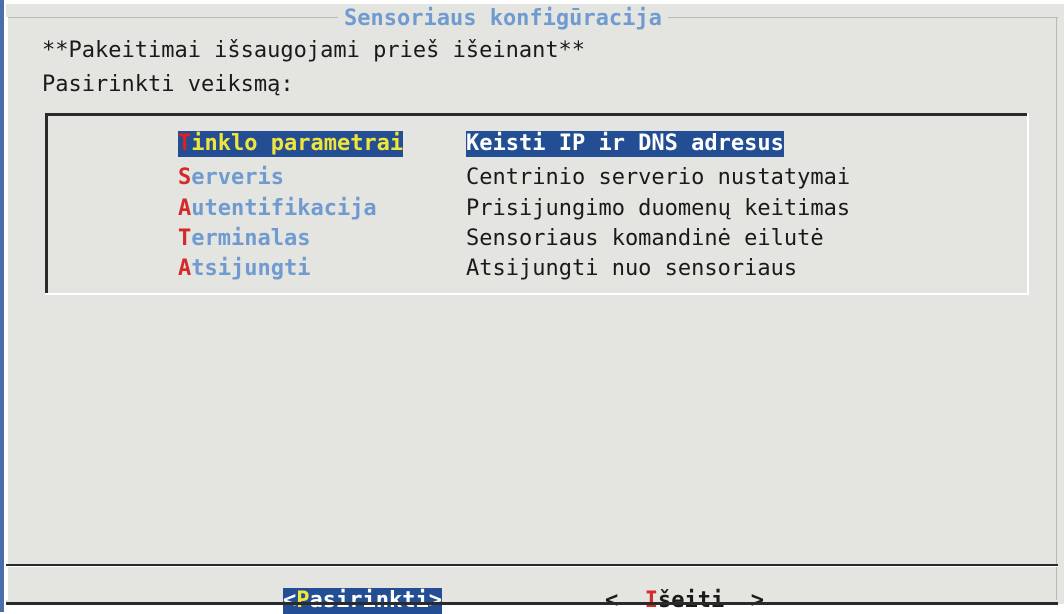 The height and width of the screenshot is (614, 1064). I want to click on menu-item-label: erveris, so click(237, 177).